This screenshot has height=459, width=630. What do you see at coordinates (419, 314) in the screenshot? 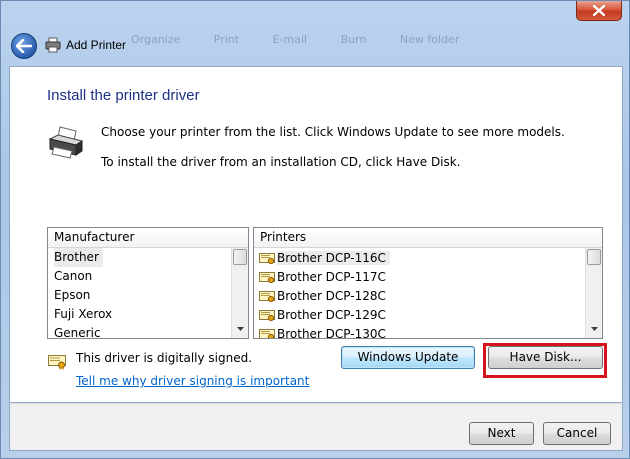
I see `list-item: Brother DCP-129C` at bounding box center [419, 314].